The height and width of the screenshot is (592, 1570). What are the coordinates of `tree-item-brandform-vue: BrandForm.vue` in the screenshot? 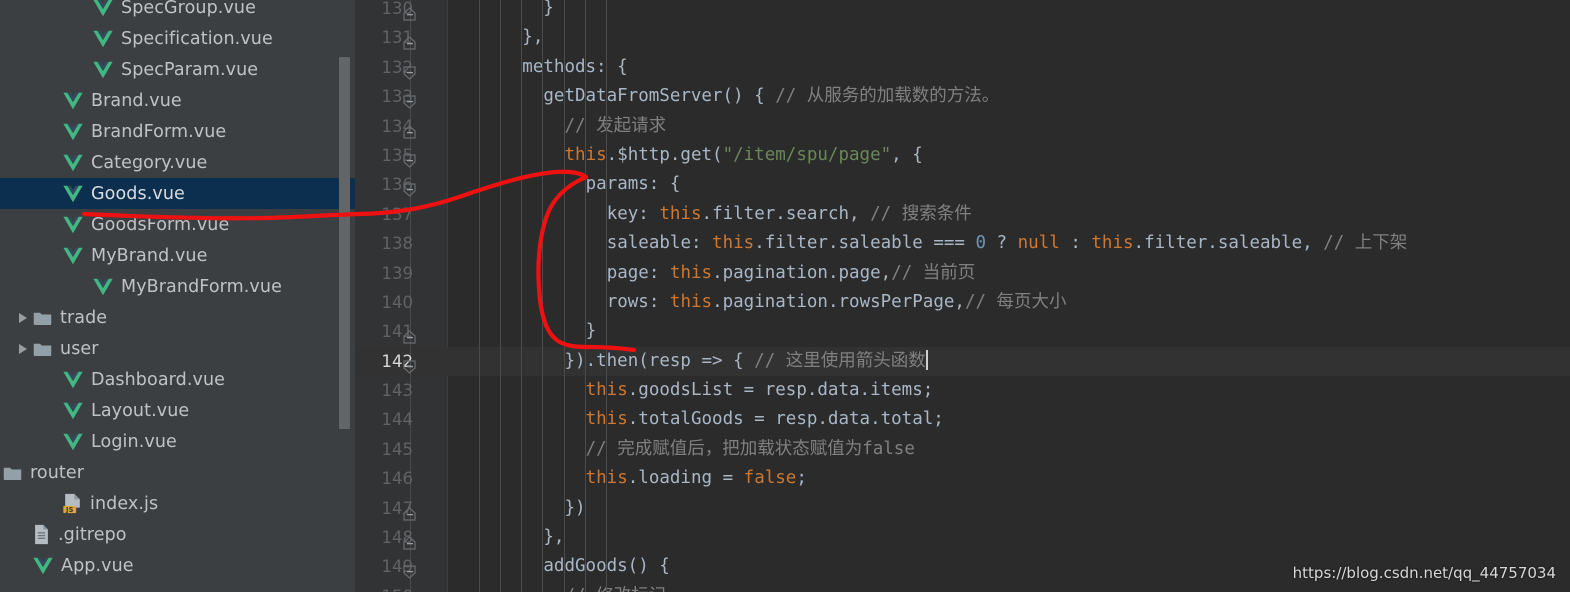 It's located at (177, 131).